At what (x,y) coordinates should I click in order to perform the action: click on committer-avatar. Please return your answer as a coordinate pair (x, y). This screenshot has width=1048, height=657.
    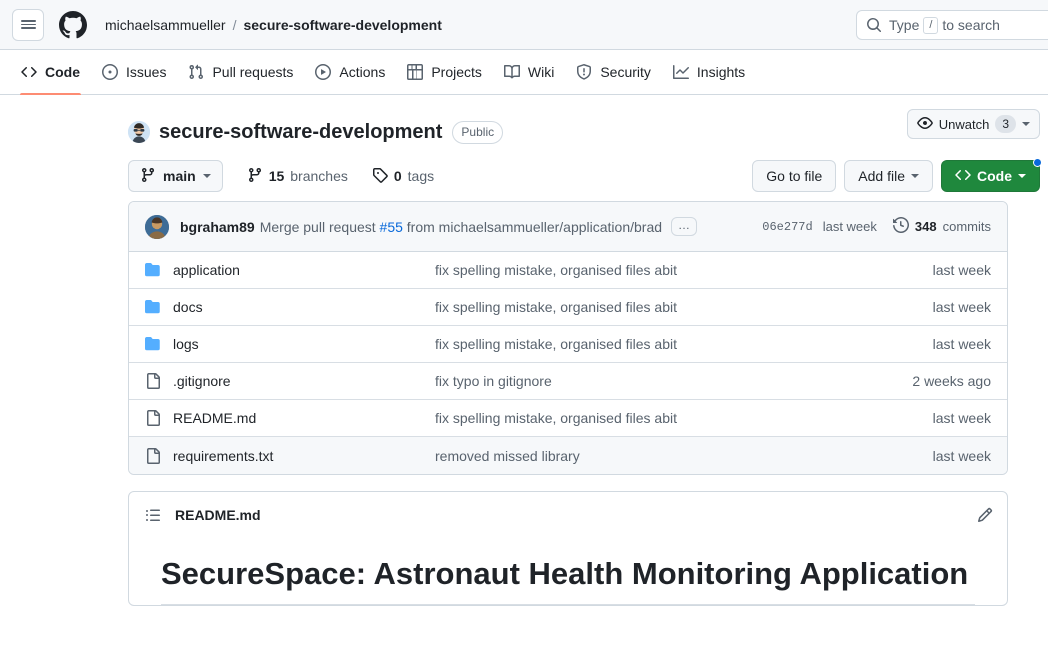
    Looking at the image, I should click on (157, 226).